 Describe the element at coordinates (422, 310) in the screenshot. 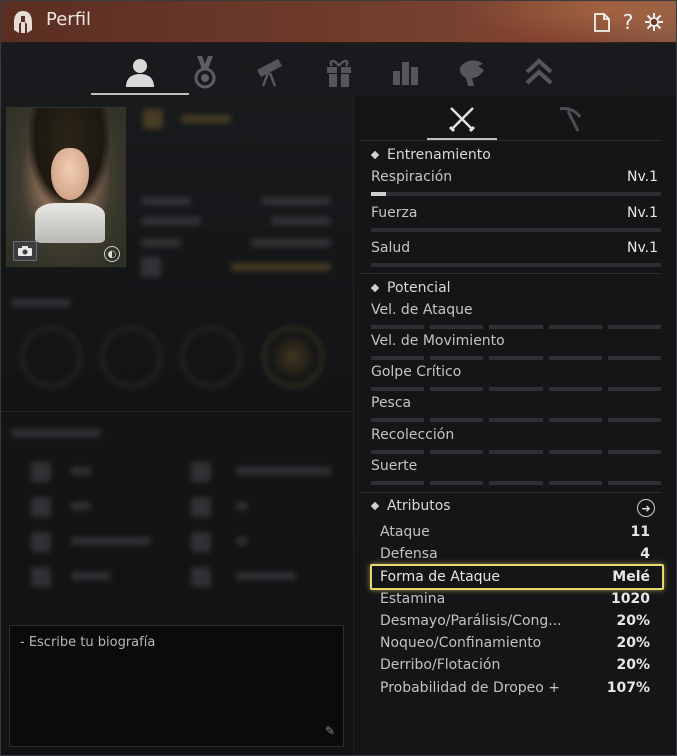

I see `potential-row-label: Vel. de Ataque` at that location.